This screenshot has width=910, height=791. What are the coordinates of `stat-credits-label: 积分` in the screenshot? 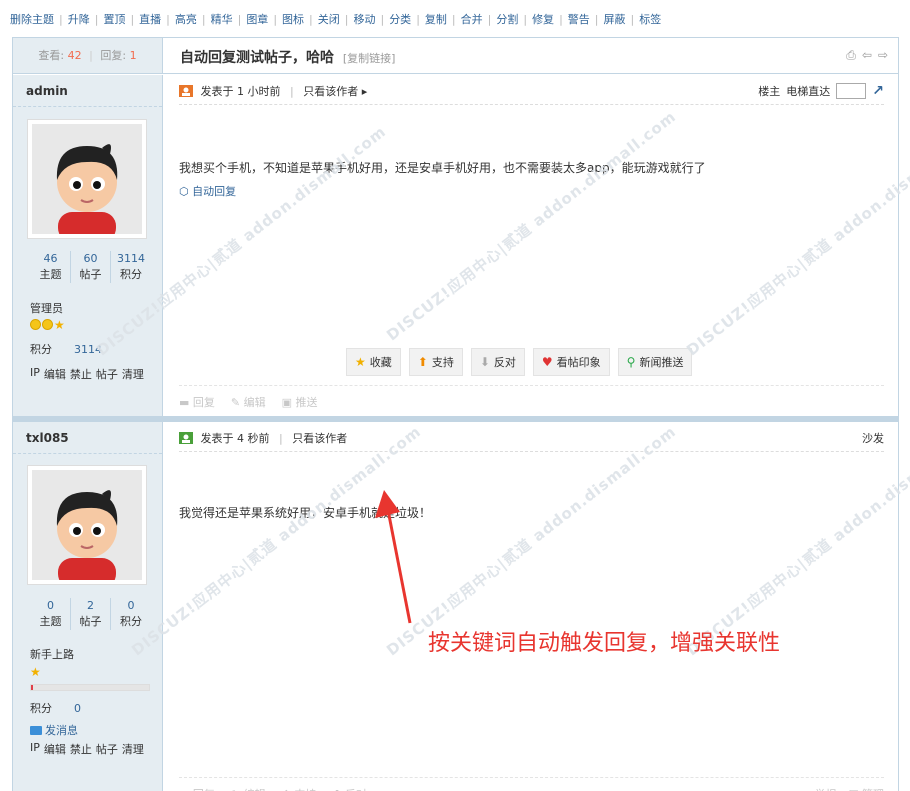 It's located at (131, 274).